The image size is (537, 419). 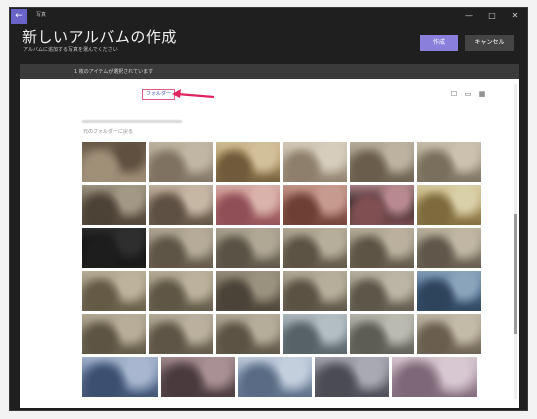 I want to click on window-controls: — □ ✕, so click(x=492, y=16).